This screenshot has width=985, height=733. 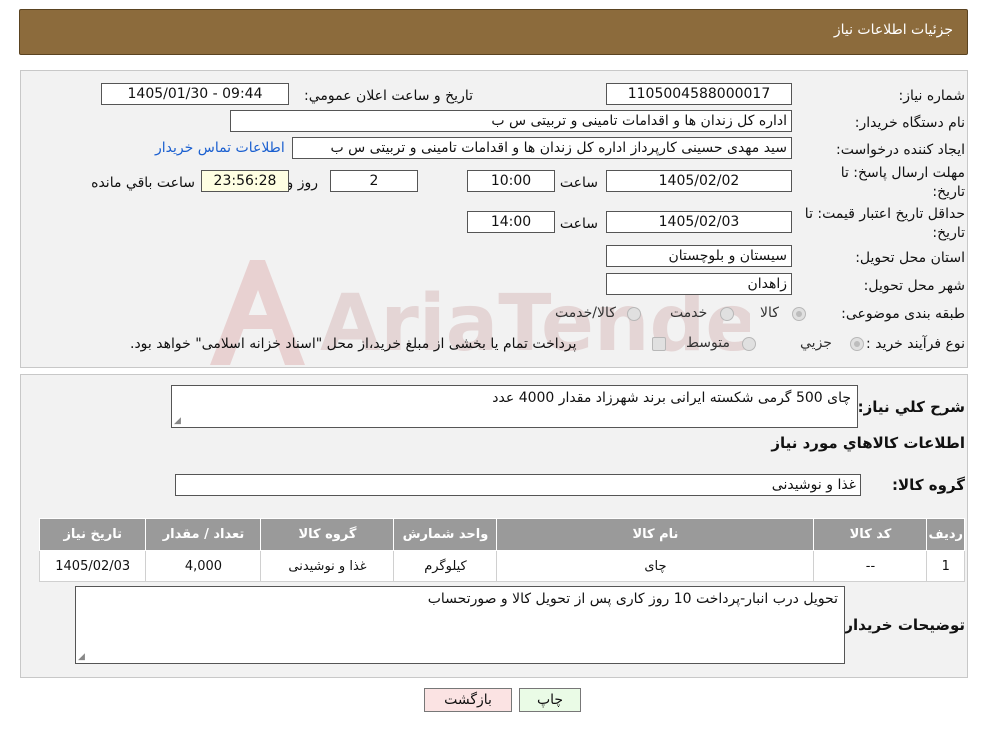 I want to click on process-option-medium: متوسط, so click(x=708, y=343).